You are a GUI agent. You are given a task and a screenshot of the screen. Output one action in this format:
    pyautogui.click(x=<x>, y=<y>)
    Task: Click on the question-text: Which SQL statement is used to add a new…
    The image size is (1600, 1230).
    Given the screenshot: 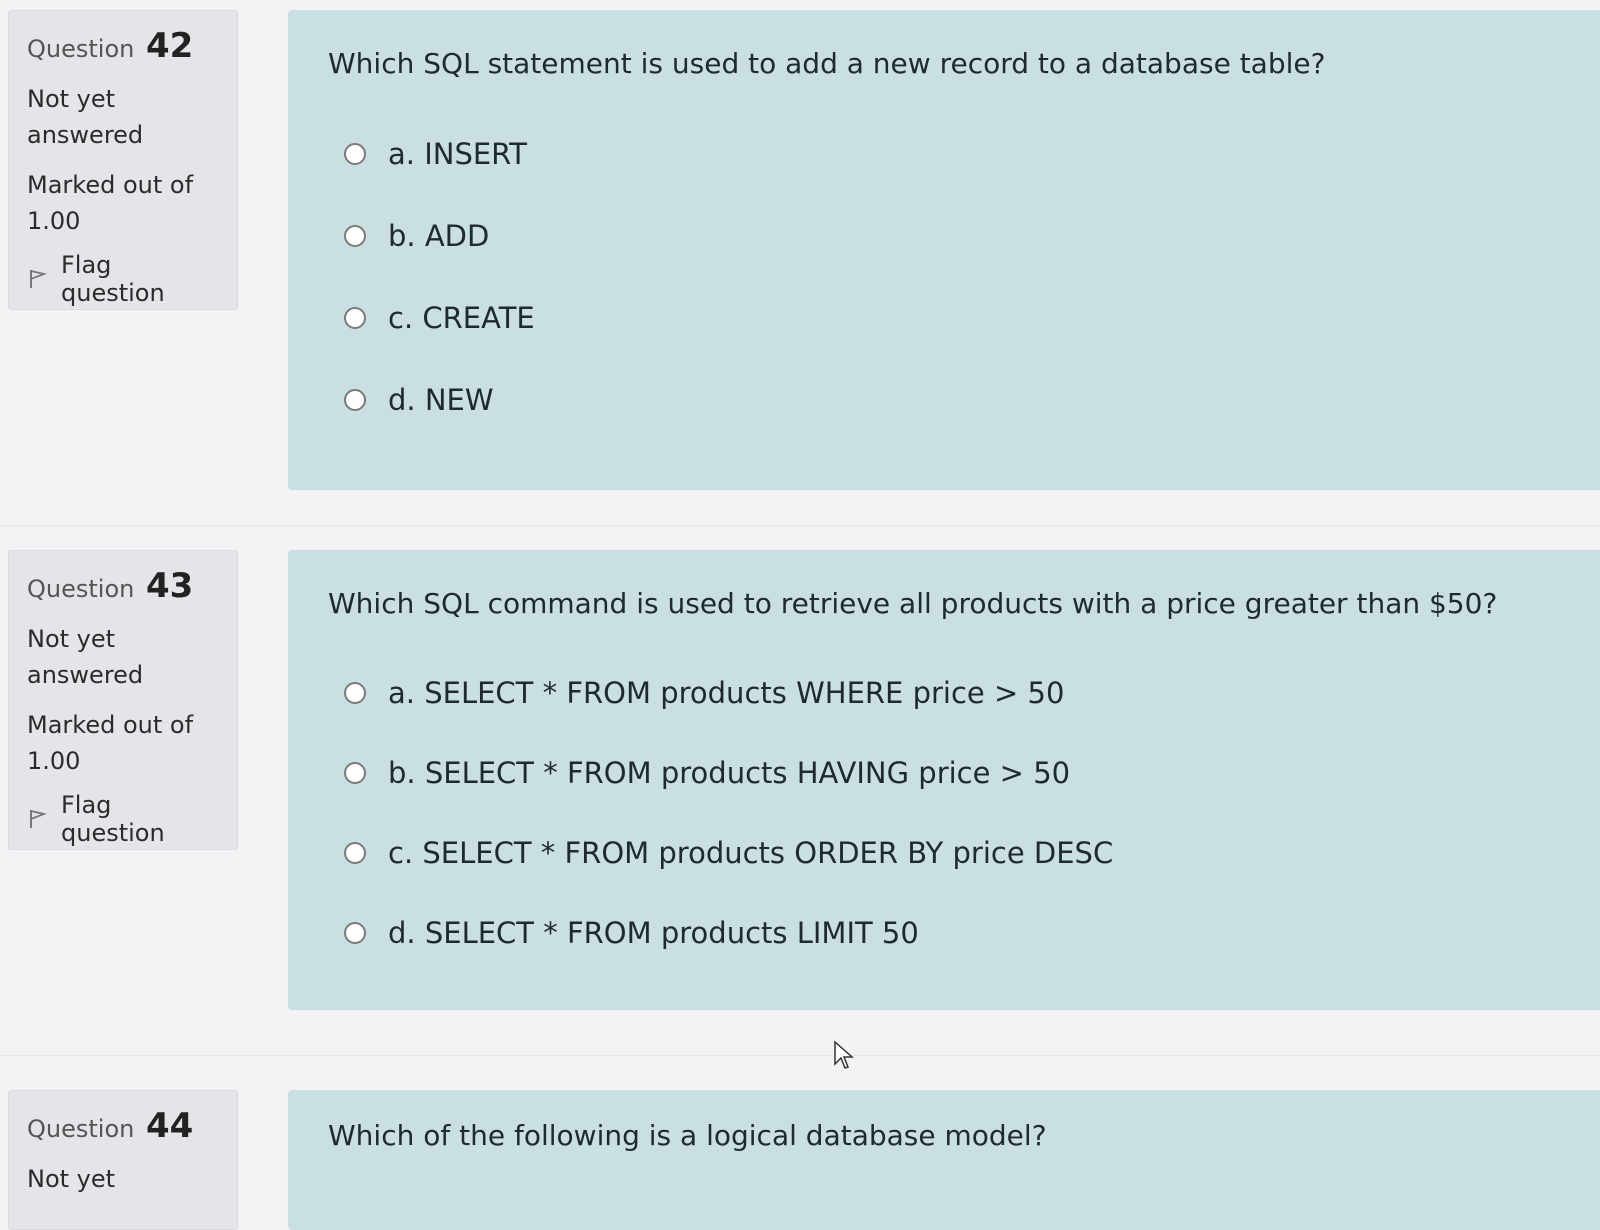 What is the action you would take?
    pyautogui.click(x=827, y=63)
    